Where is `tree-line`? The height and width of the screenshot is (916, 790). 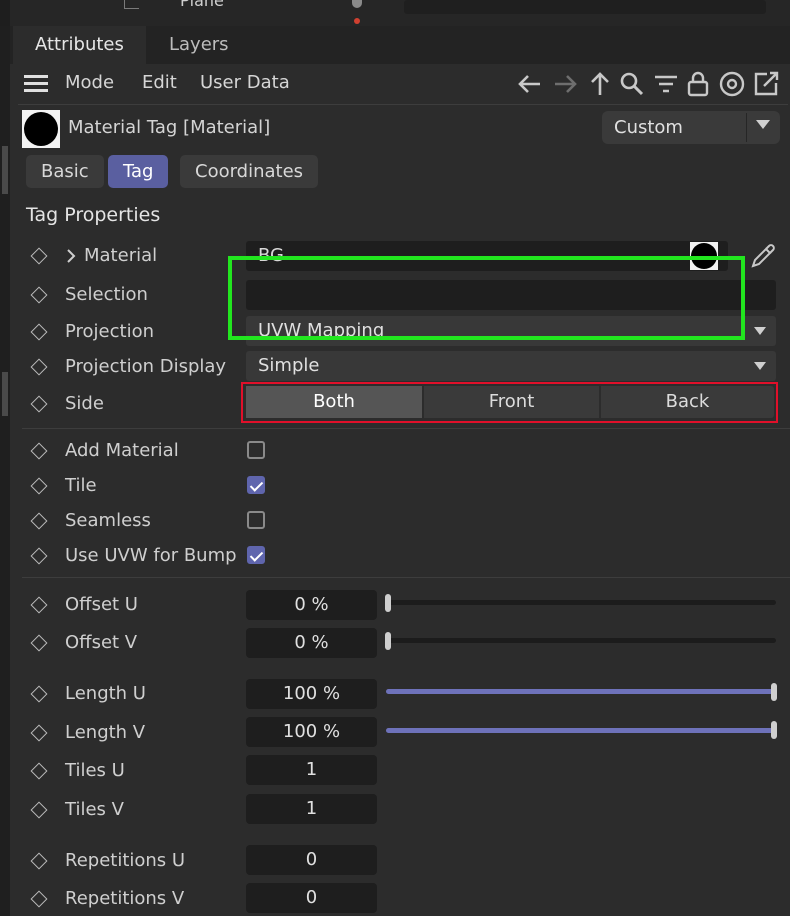 tree-line is located at coordinates (131, 4).